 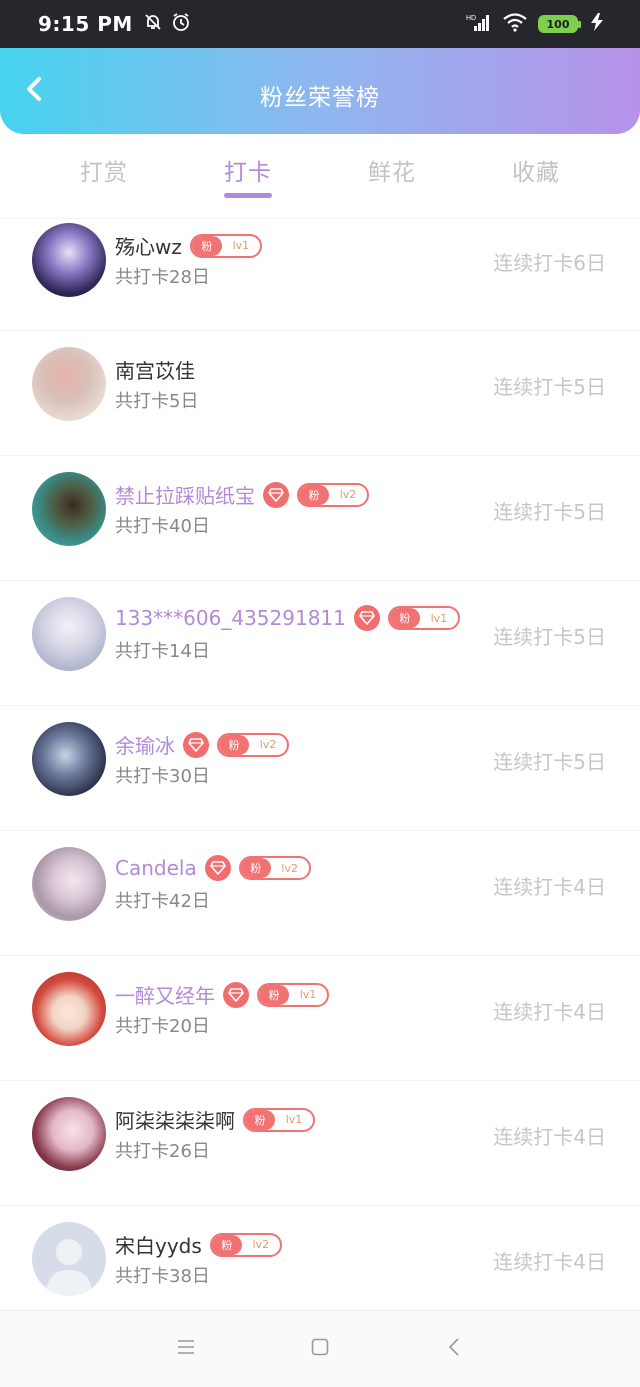 I want to click on user-name: 一醉又经年, so click(x=165, y=994).